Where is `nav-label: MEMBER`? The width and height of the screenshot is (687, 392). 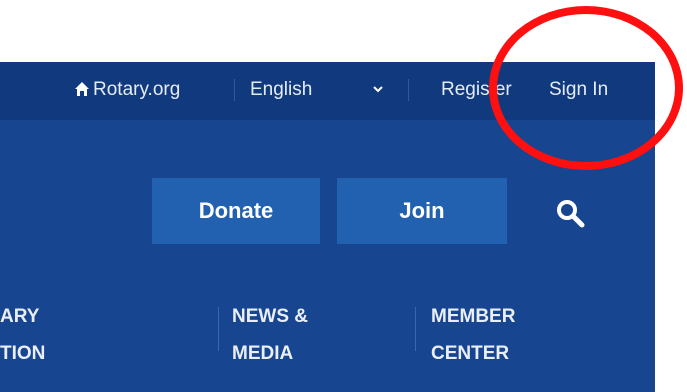 nav-label: MEMBER is located at coordinates (473, 316).